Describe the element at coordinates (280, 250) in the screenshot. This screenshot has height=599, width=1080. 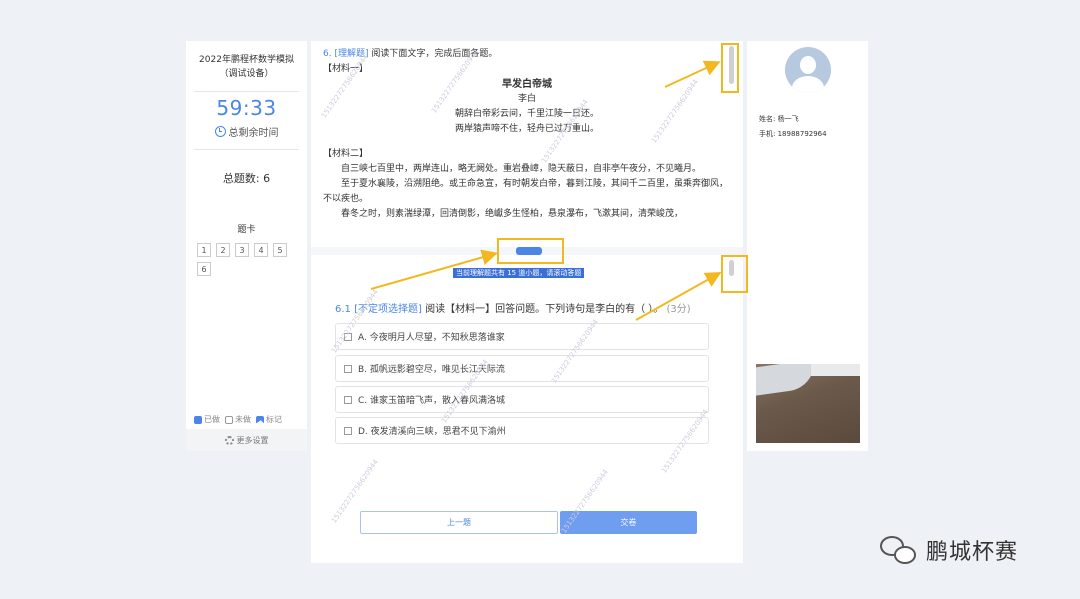
I see `question-nav-5: 5` at that location.